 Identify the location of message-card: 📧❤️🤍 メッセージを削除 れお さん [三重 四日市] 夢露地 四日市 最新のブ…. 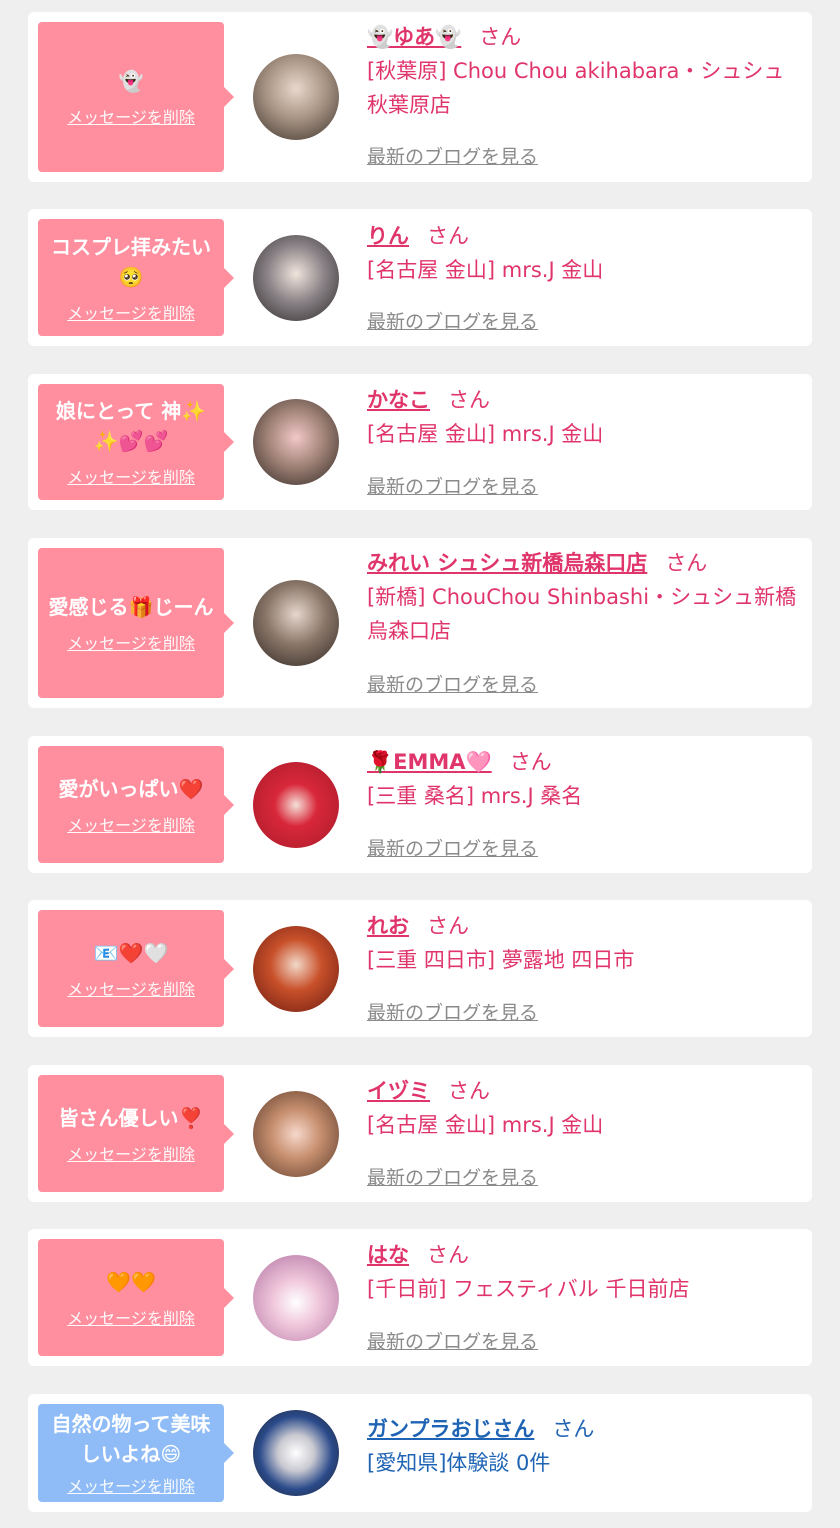
(420, 968).